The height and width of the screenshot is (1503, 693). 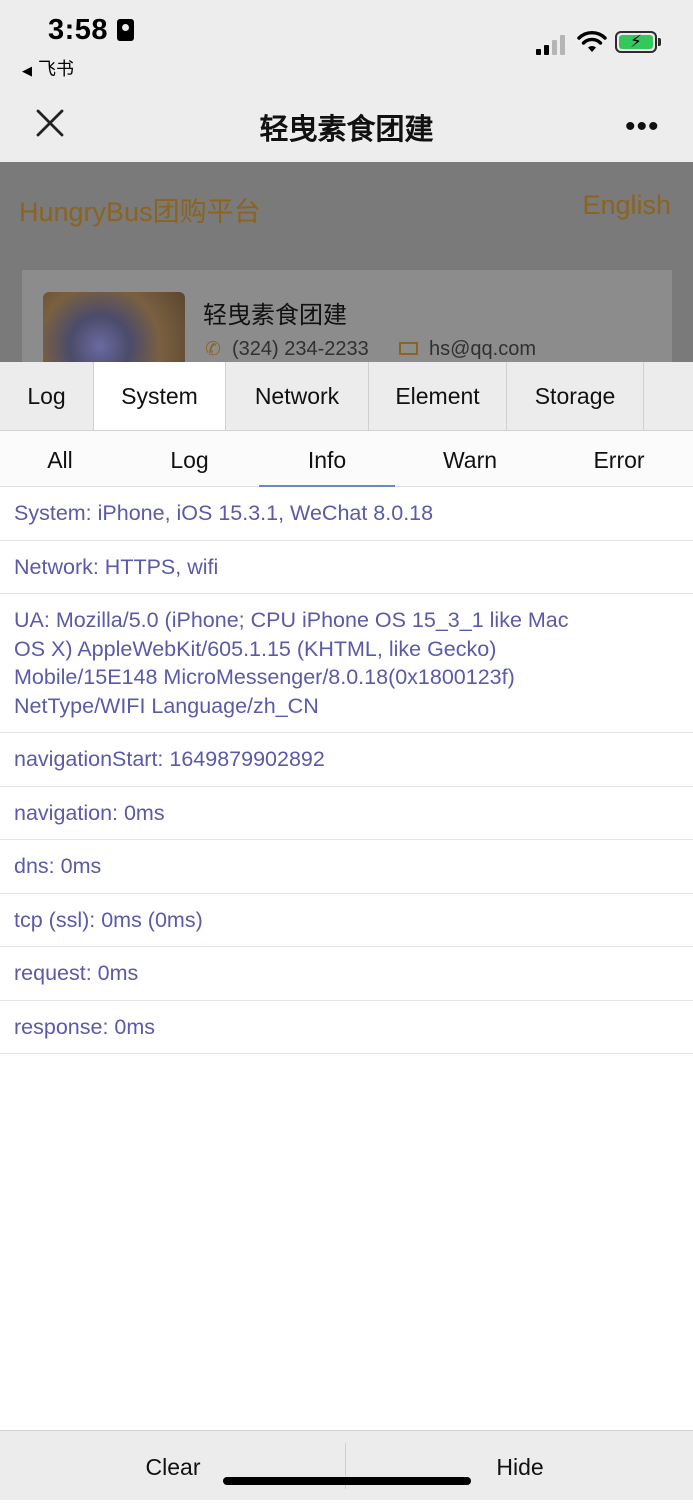 What do you see at coordinates (642, 127) in the screenshot?
I see `more-icon: •••` at bounding box center [642, 127].